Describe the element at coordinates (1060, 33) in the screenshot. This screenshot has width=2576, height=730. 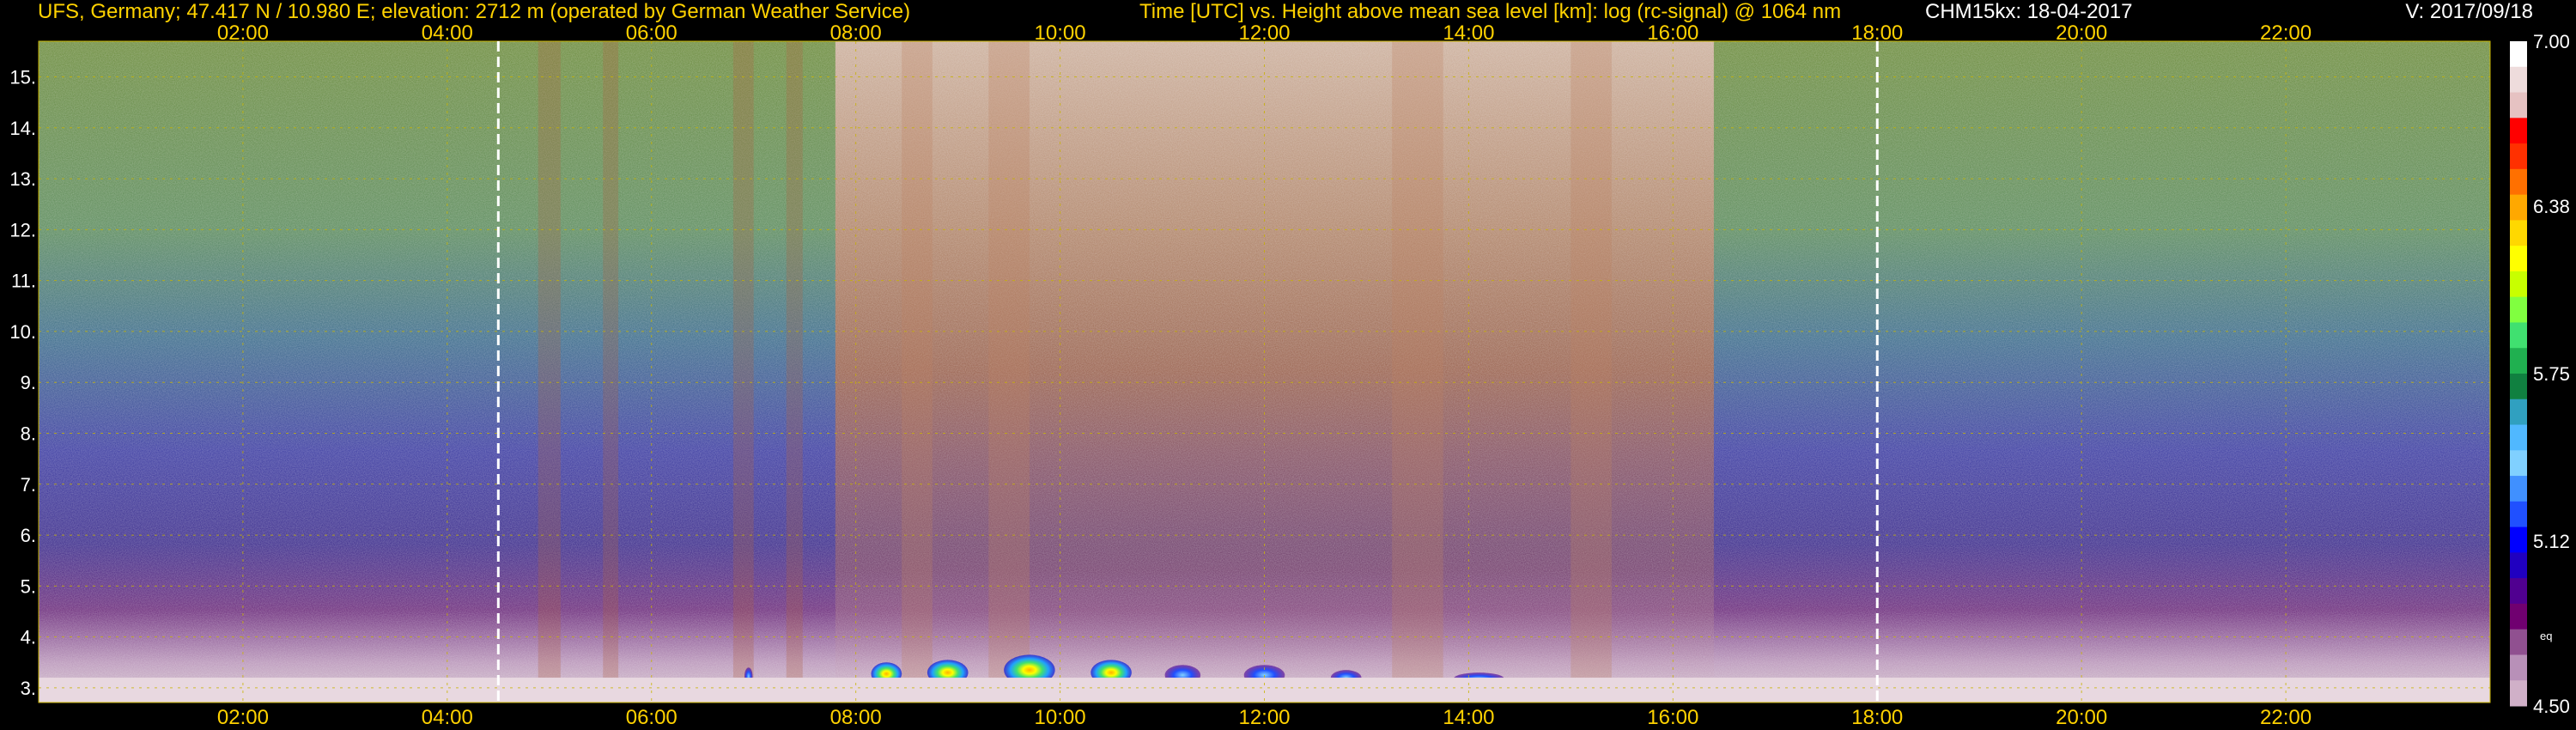
I see `x-tick-label-top: 10:00` at that location.